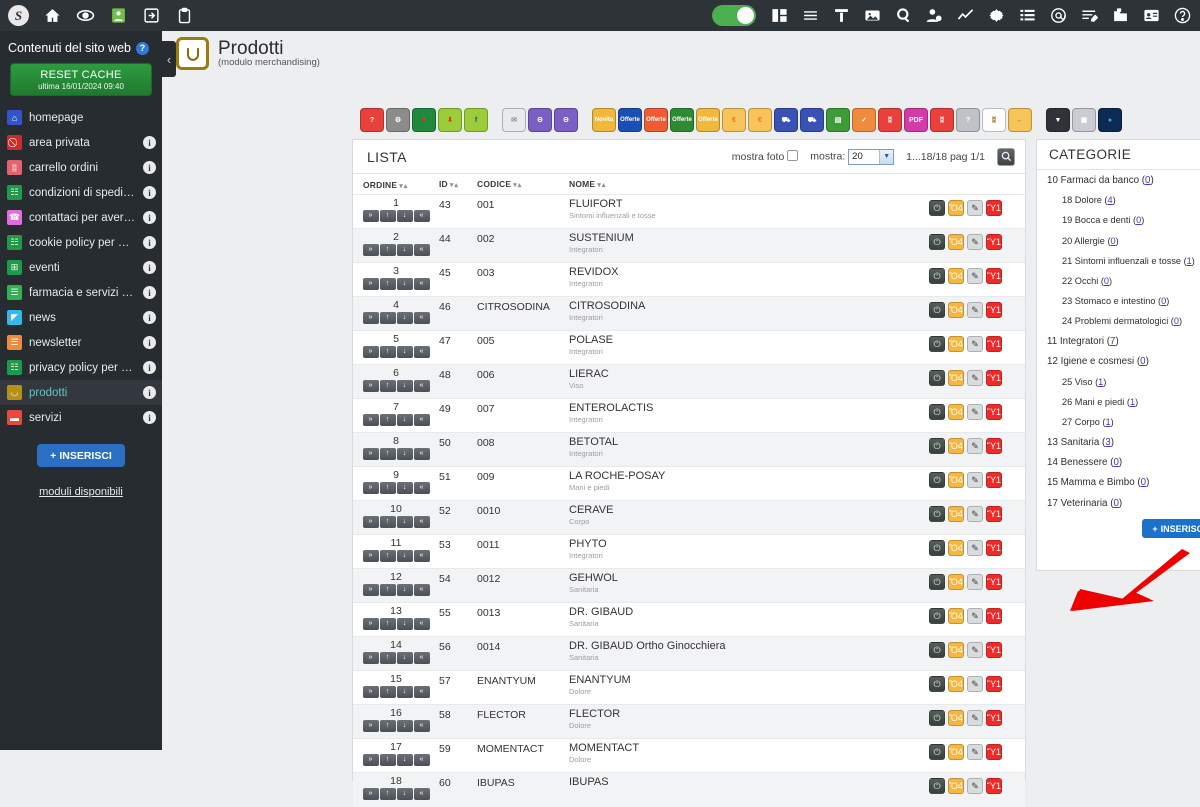 The height and width of the screenshot is (807, 1200). What do you see at coordinates (1118, 200) in the screenshot?
I see `categoria-row: 18 Dolore (4)⏻■☰✎□` at bounding box center [1118, 200].